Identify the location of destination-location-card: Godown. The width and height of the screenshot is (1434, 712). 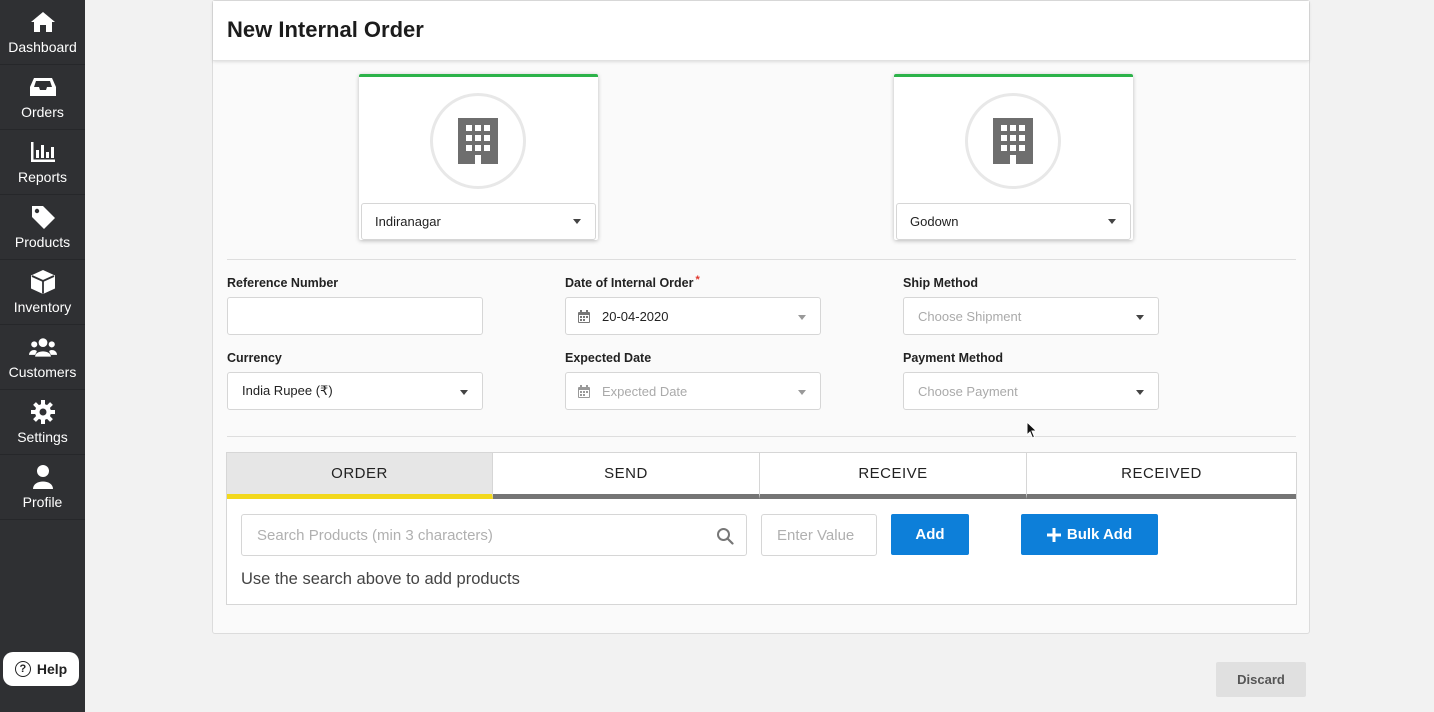
(1013, 157).